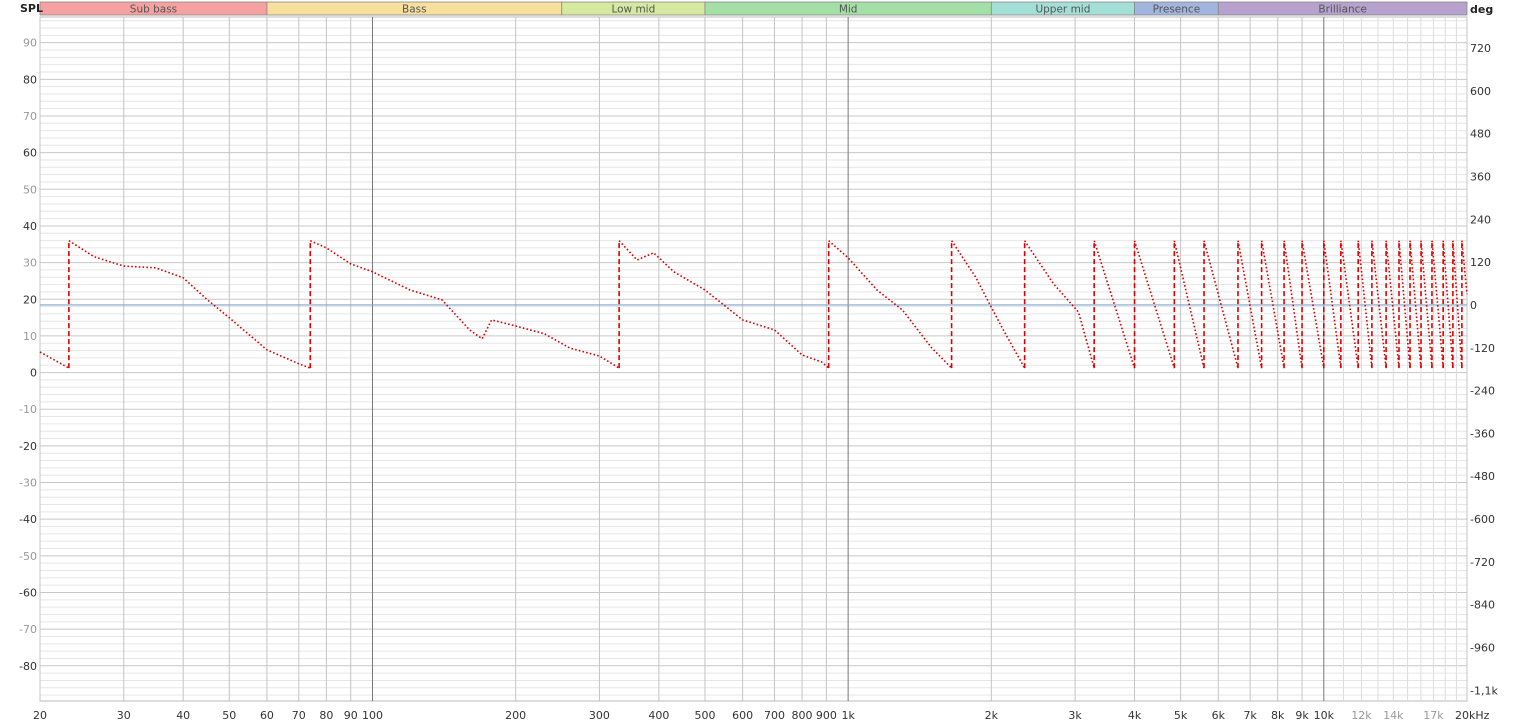  Describe the element at coordinates (599, 715) in the screenshot. I see `x-tick-label: 300` at that location.